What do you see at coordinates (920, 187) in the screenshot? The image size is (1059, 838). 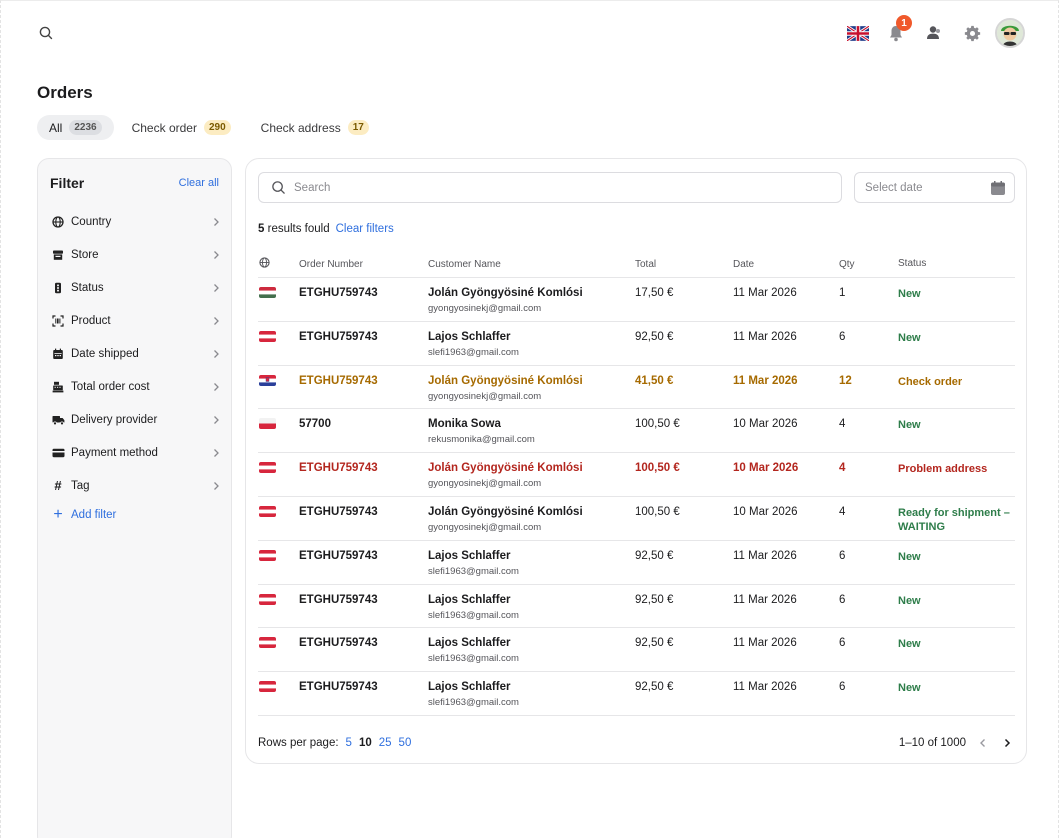 I see `date-input` at bounding box center [920, 187].